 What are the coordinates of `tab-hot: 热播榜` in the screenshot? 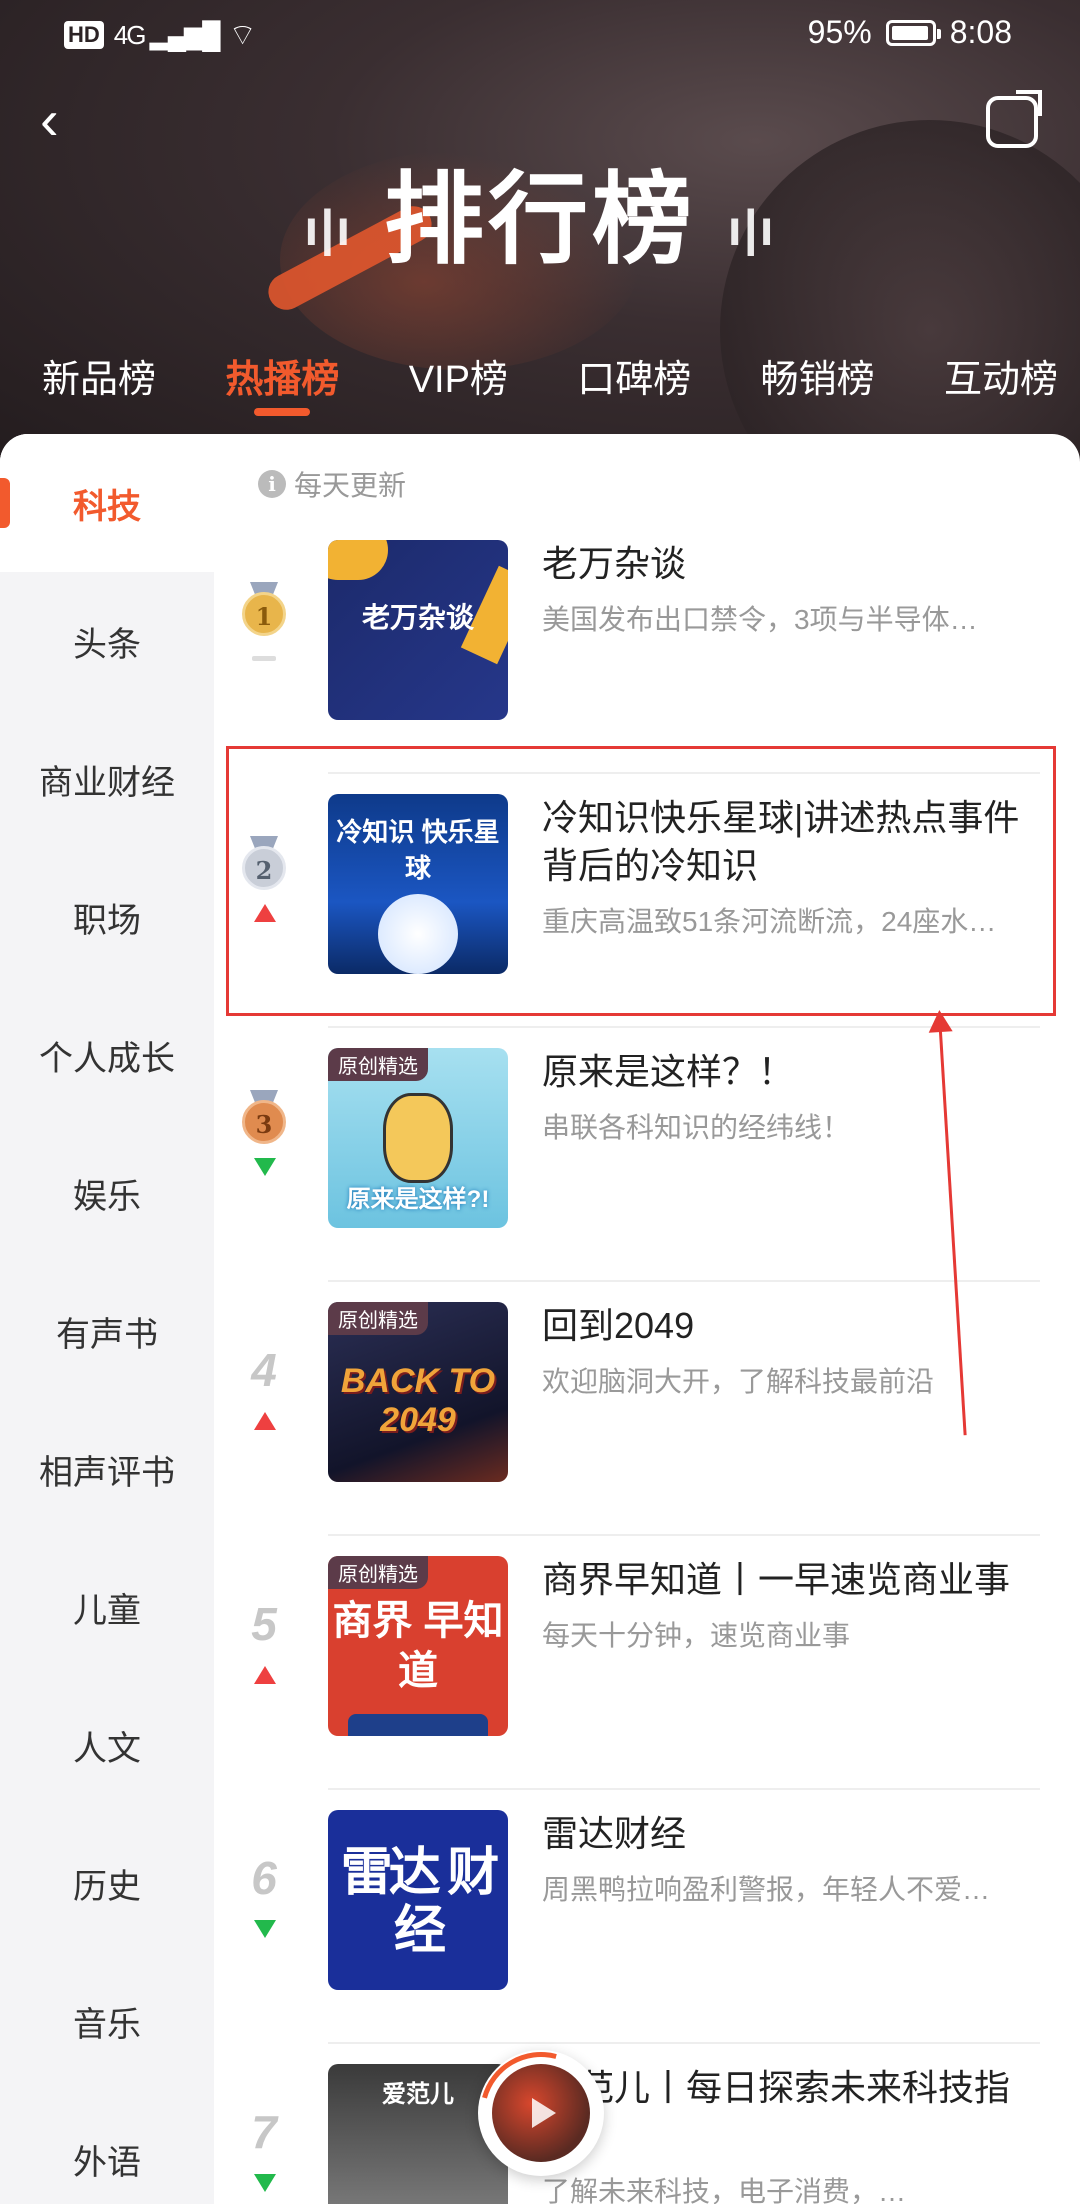 It's located at (282, 385).